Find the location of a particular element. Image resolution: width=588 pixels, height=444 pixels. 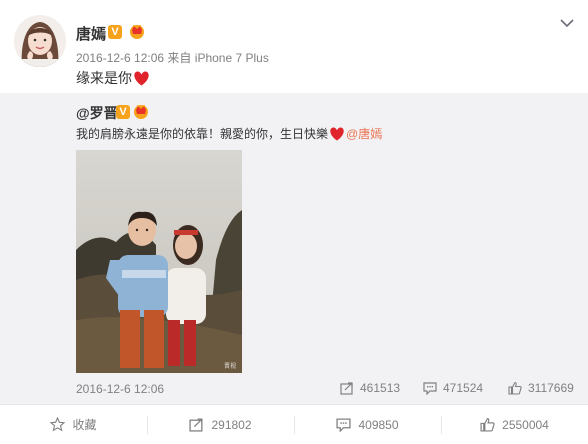

chevron-down-icon is located at coordinates (567, 23).